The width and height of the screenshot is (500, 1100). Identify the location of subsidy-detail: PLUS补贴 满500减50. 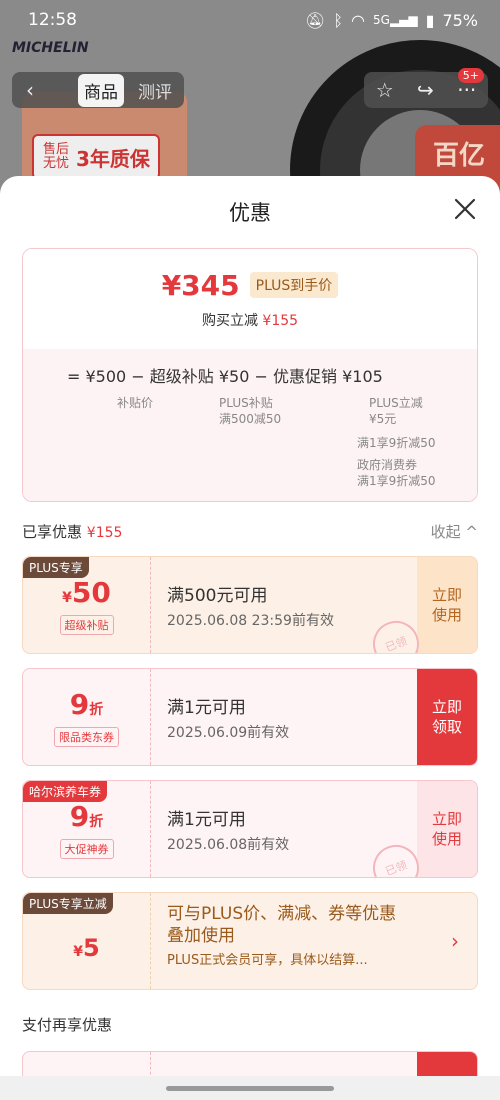
(250, 411).